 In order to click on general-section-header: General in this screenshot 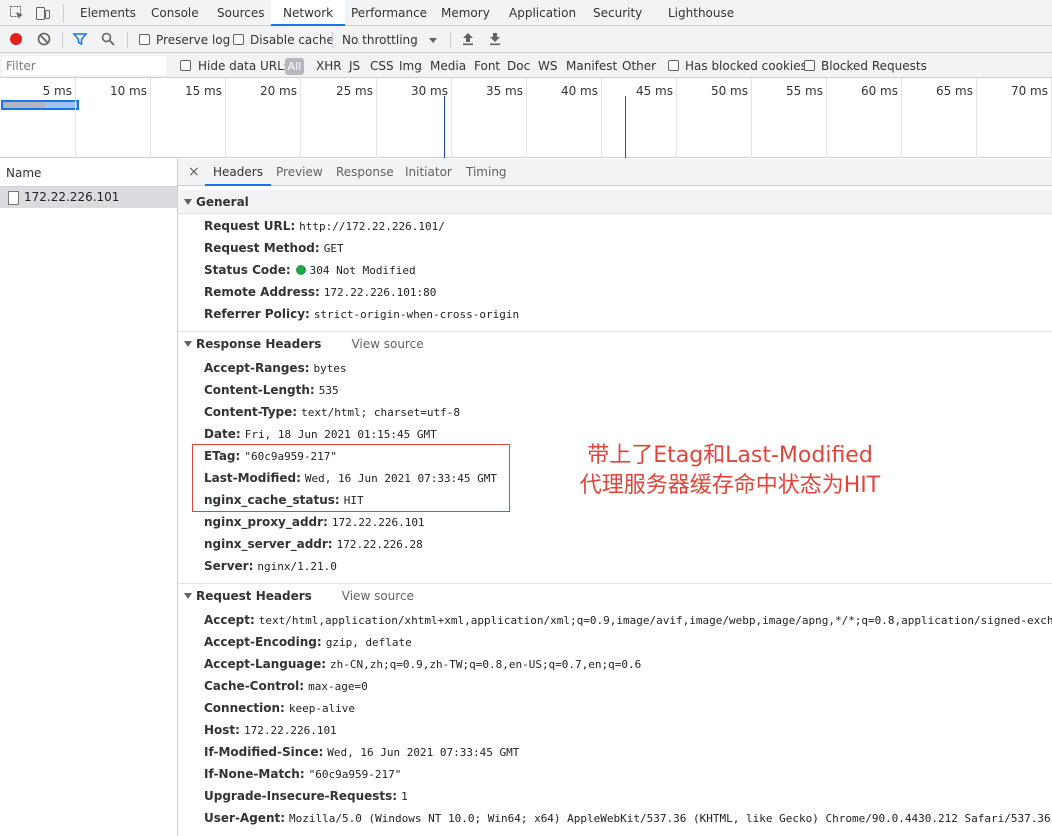, I will do `click(615, 202)`.